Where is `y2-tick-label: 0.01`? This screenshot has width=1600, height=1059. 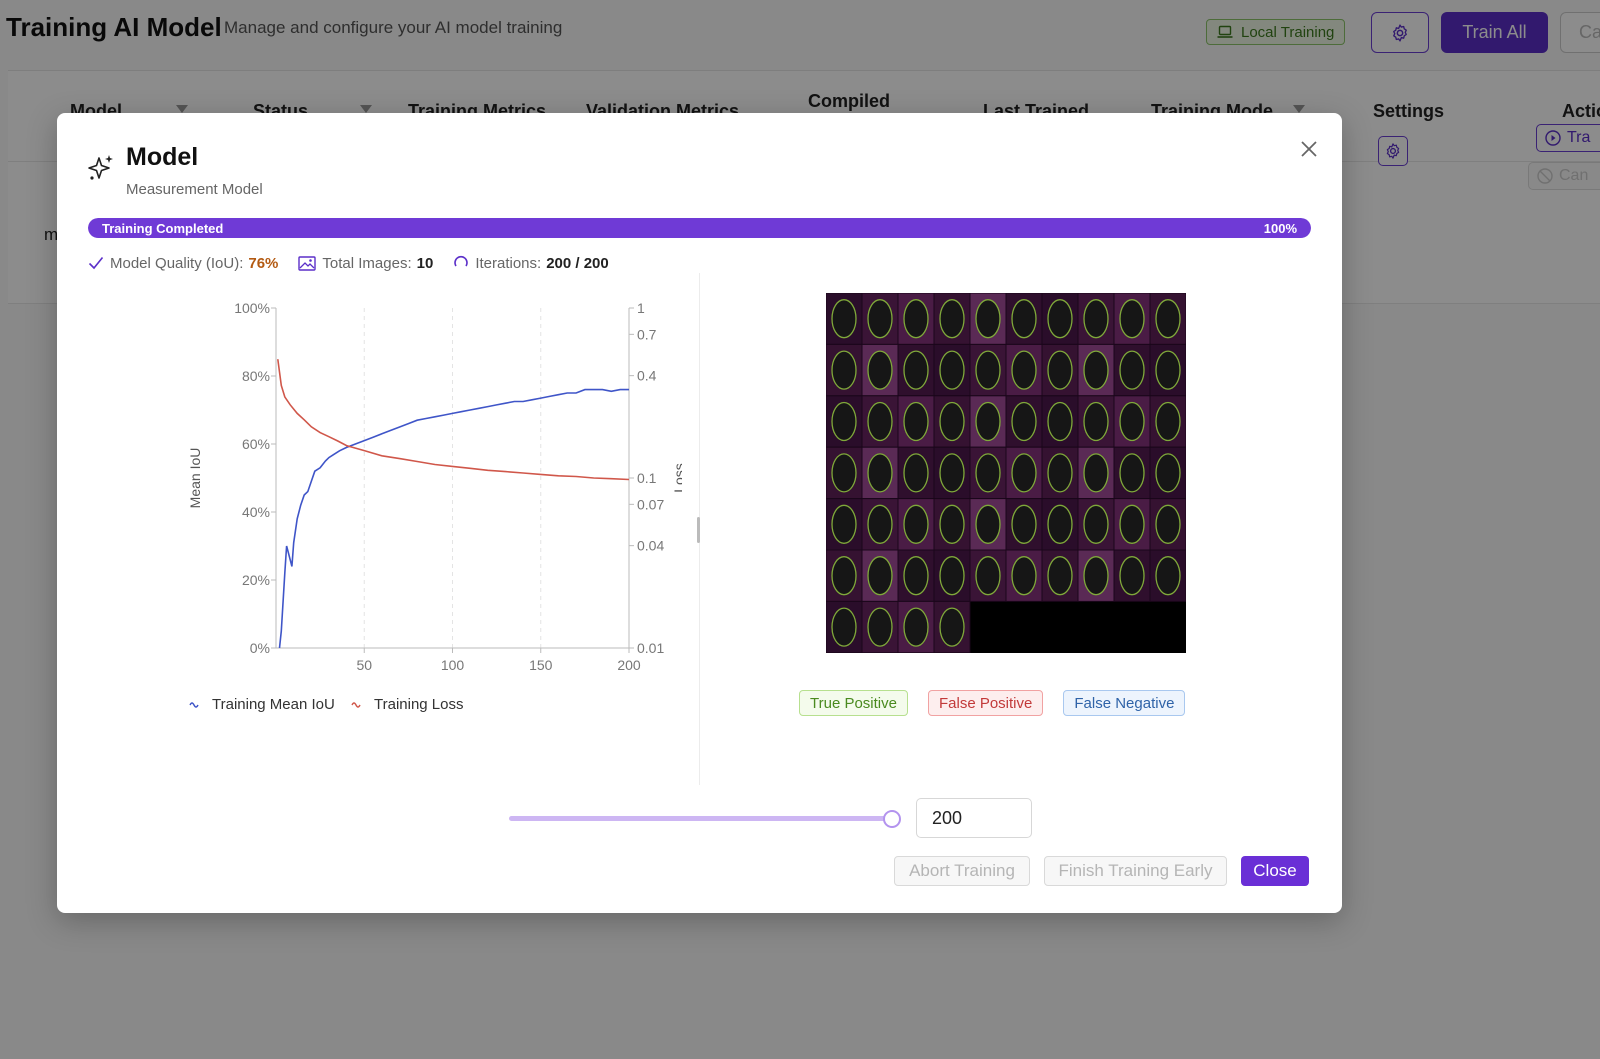
y2-tick-label: 0.01 is located at coordinates (650, 648).